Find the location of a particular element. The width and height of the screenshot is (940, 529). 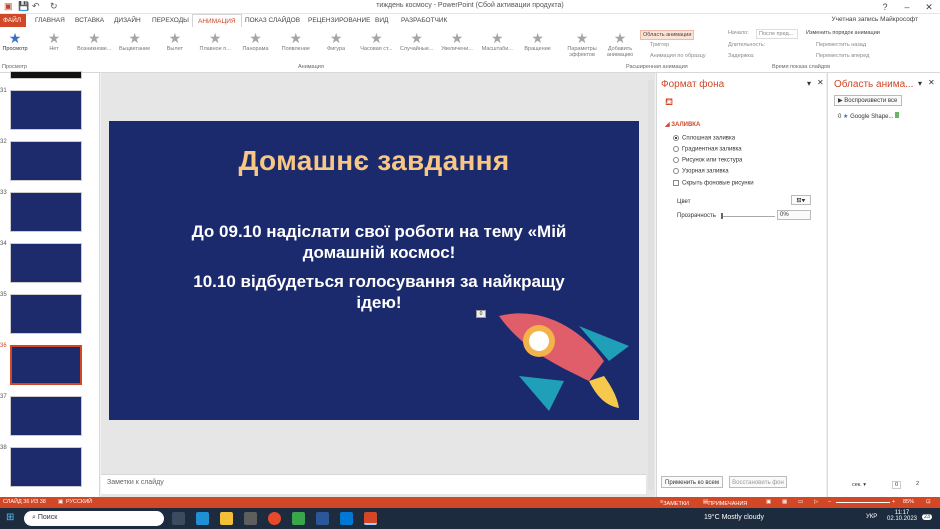

normal-view-icon: ▣ is located at coordinates (768, 502).